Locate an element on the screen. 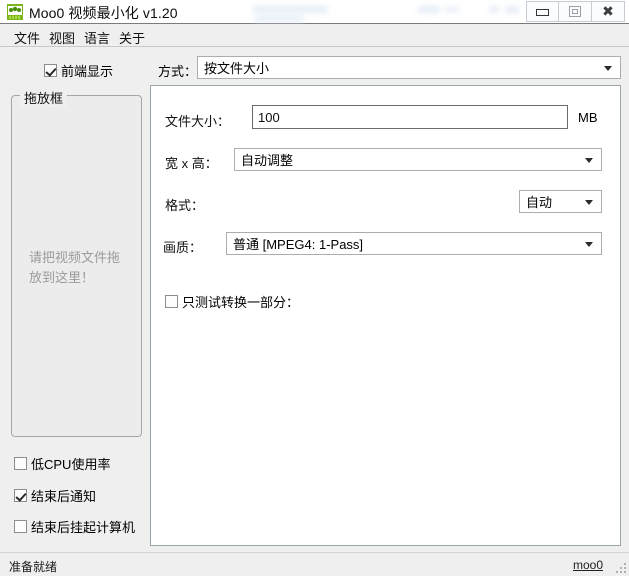  notify-when-done-checkbox: 结束后通知 is located at coordinates (55, 495).